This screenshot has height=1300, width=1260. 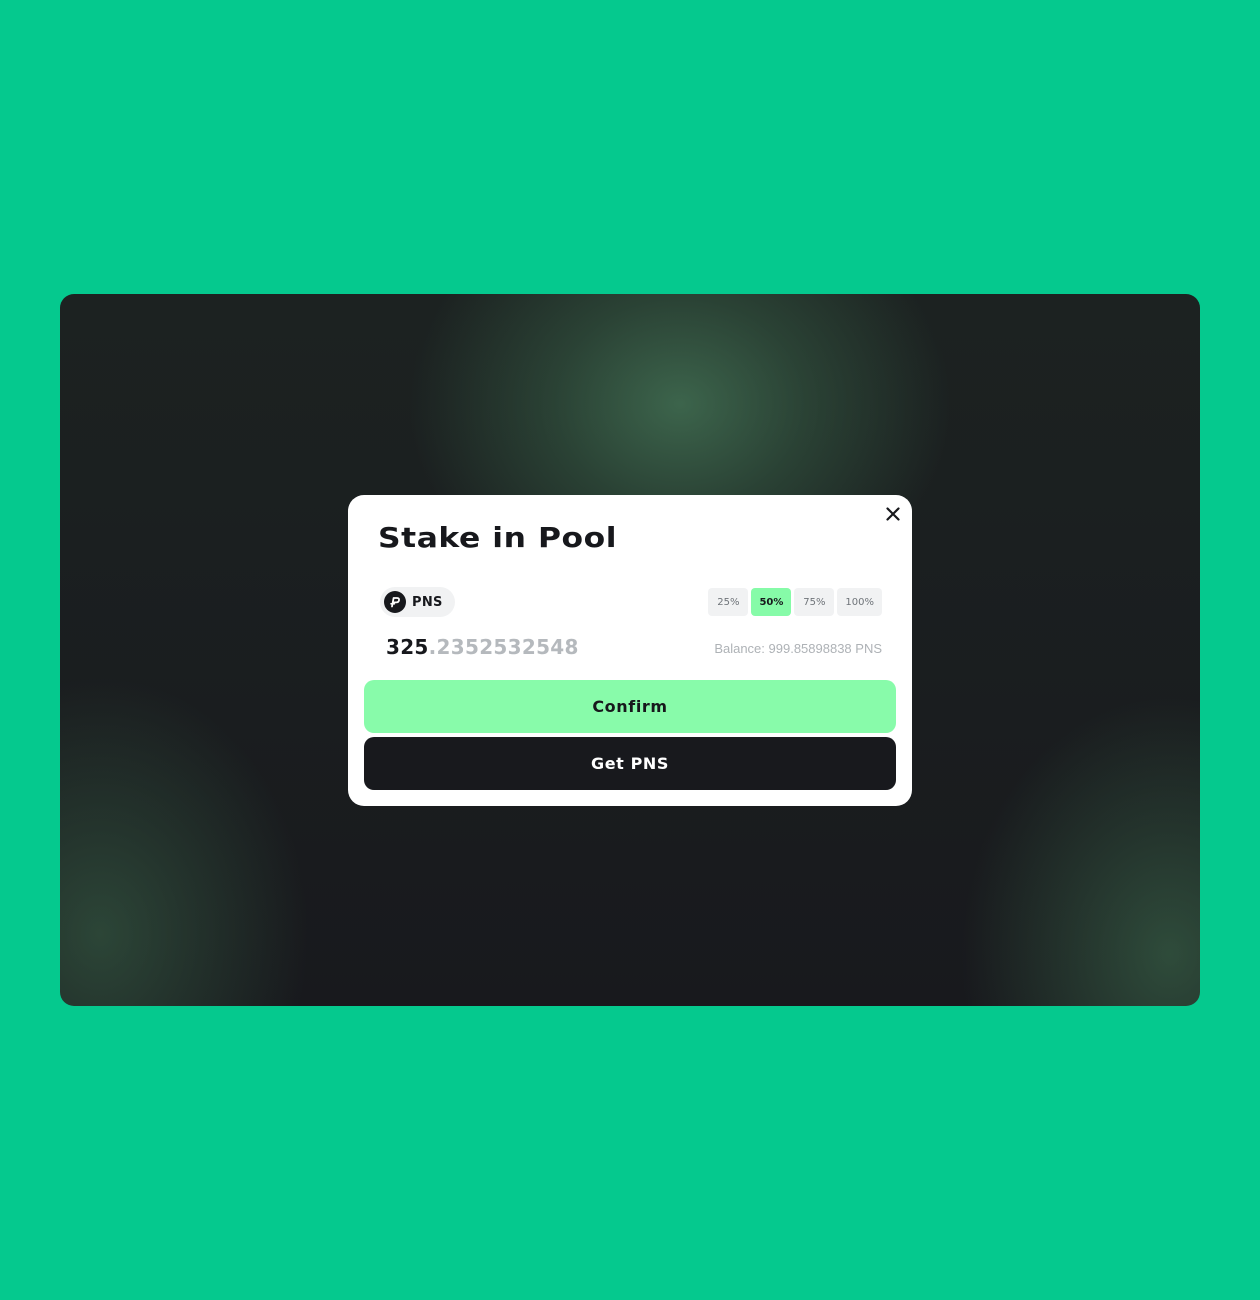 What do you see at coordinates (771, 602) in the screenshot?
I see `percent-50-button: 50%` at bounding box center [771, 602].